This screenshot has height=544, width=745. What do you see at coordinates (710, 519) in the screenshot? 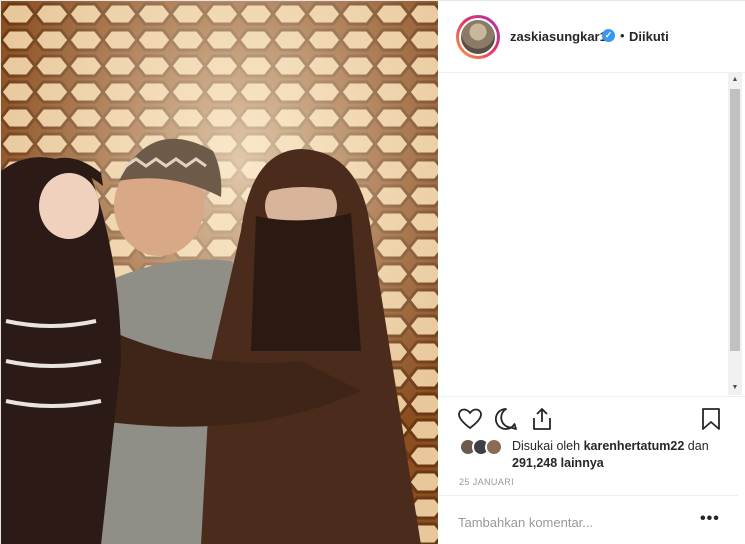
I see `more-options-icon: •••` at bounding box center [710, 519].